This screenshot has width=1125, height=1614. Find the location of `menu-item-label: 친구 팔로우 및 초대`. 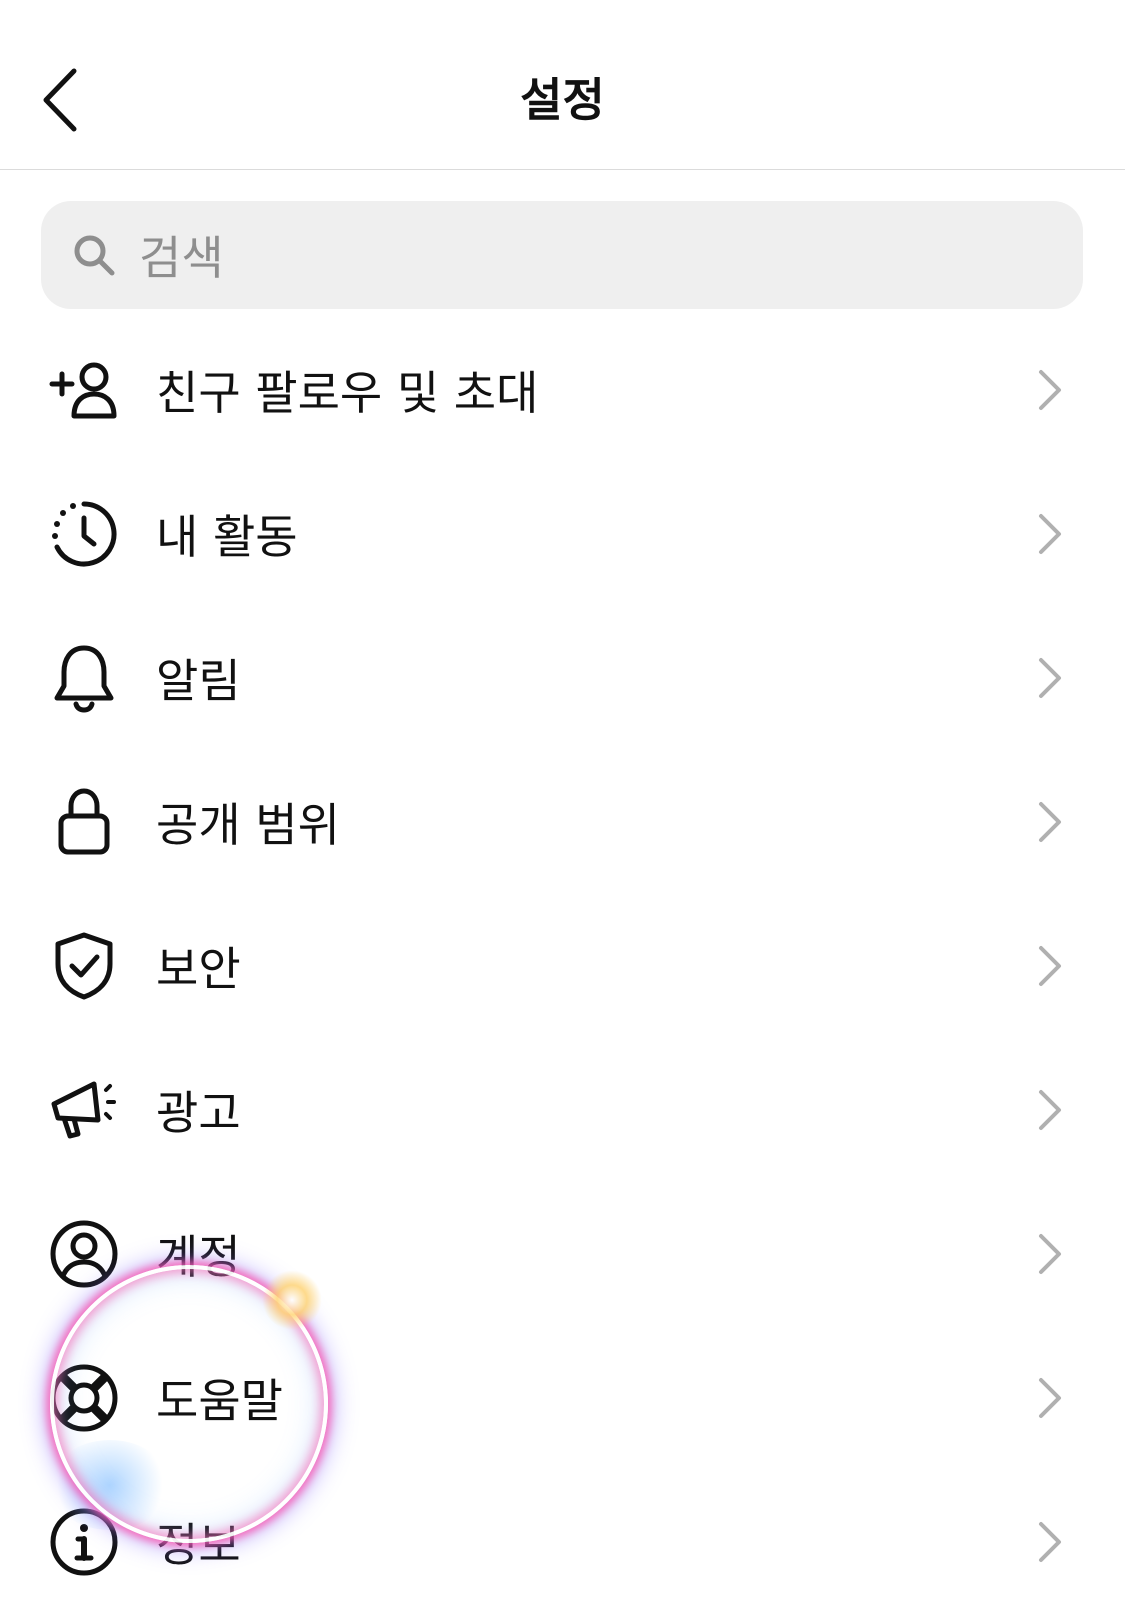

menu-item-label: 친구 팔로우 및 초대 is located at coordinates (347, 393).